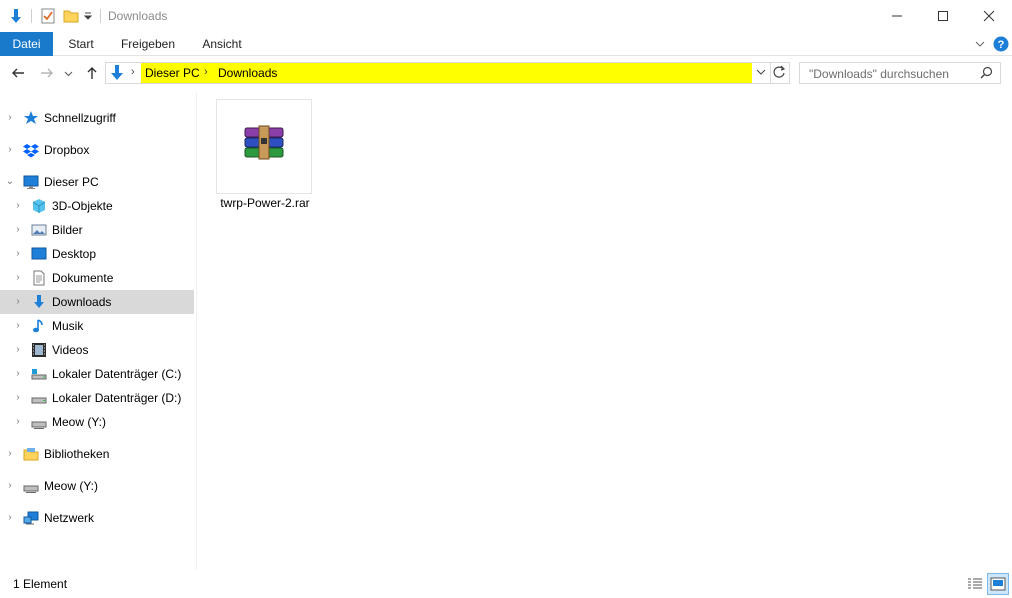 The width and height of the screenshot is (1012, 598). I want to click on details-view-icon, so click(975, 584).